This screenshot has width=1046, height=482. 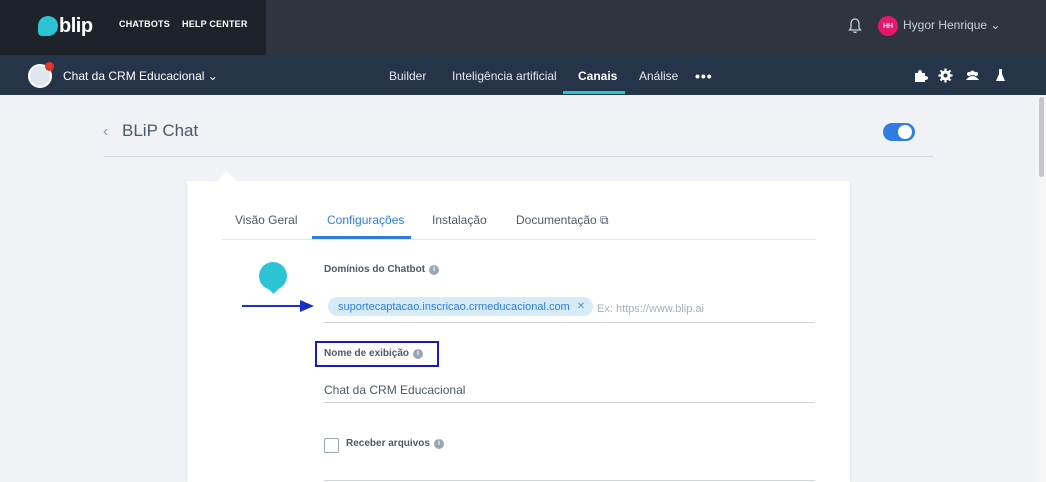 What do you see at coordinates (105, 132) in the screenshot?
I see `back-icon: ‹` at bounding box center [105, 132].